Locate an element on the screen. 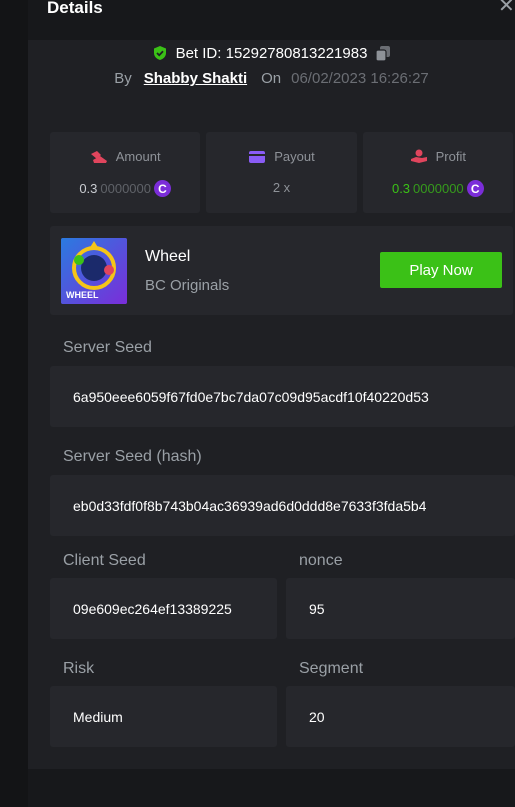 The image size is (515, 807). payout-card: Payout 2 x is located at coordinates (281, 172).